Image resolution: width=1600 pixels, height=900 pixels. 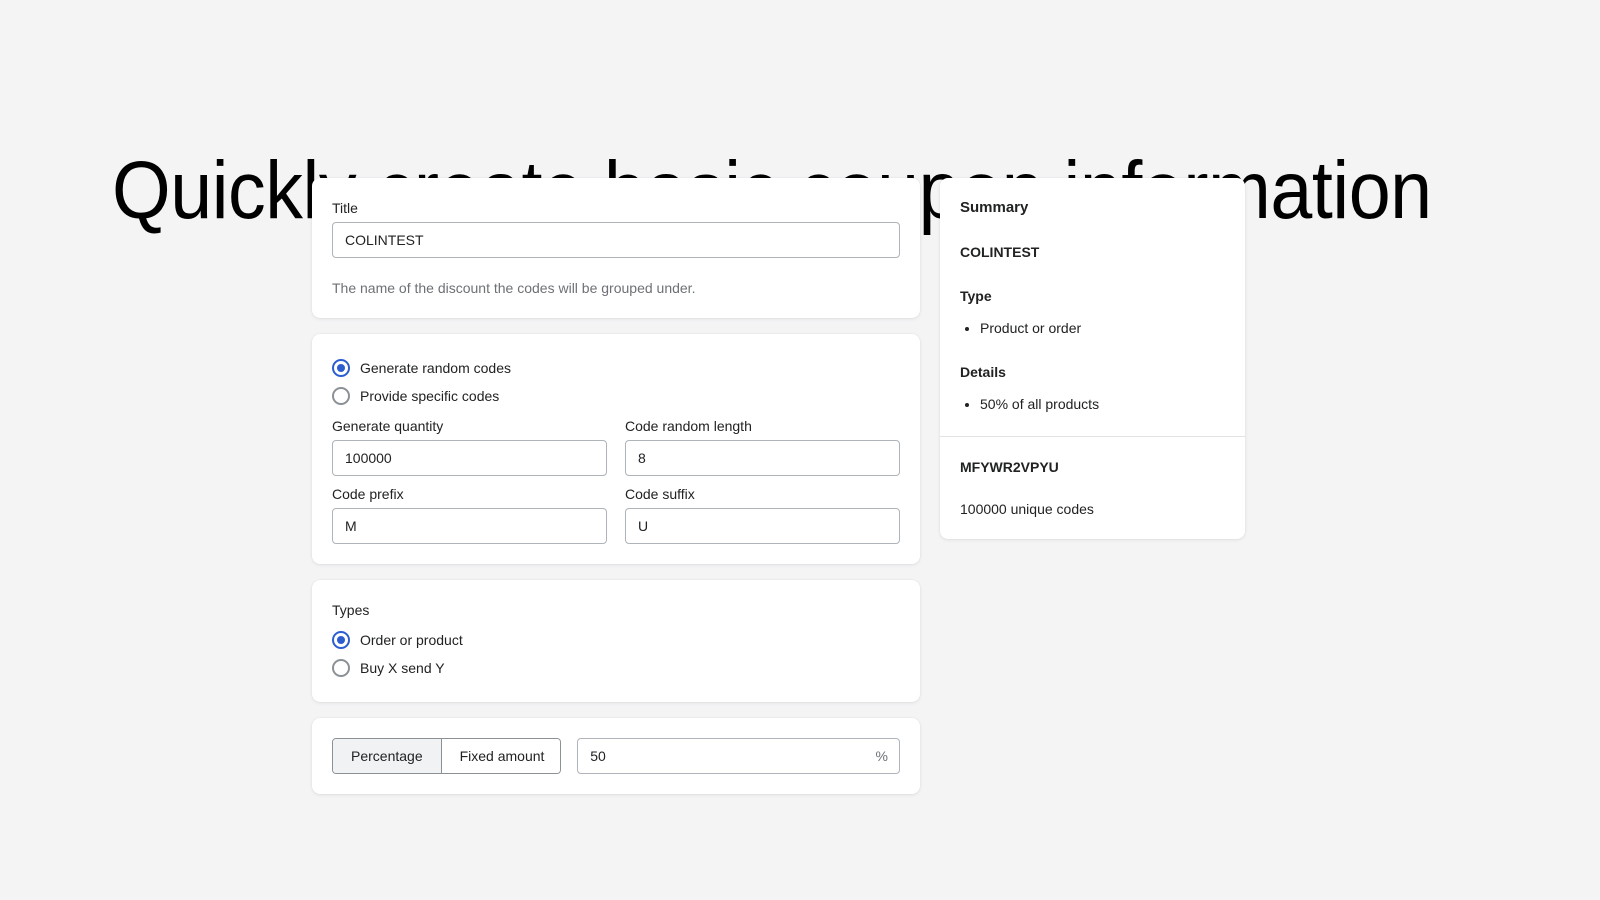 I want to click on amount-input-wrapper: %, so click(x=738, y=756).